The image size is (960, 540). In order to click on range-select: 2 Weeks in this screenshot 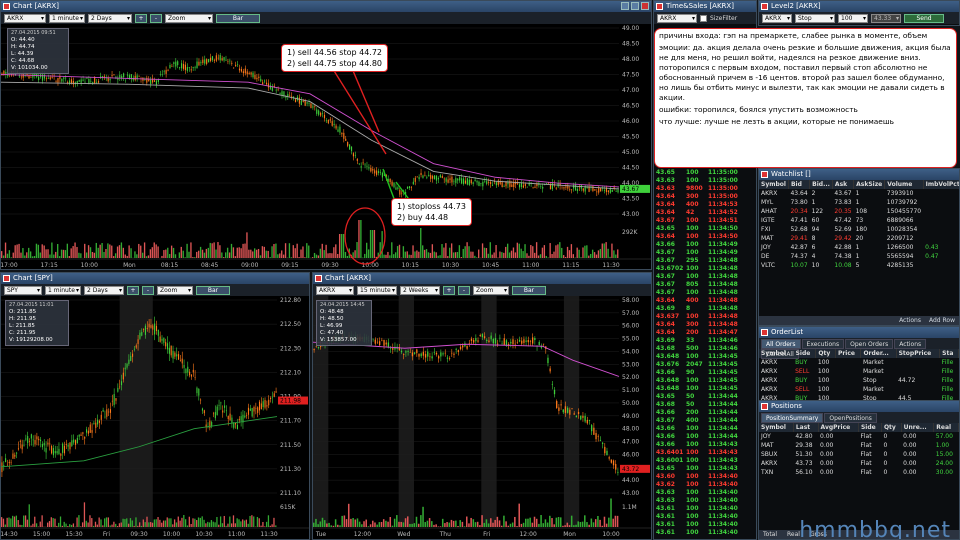, I will do `click(420, 290)`.